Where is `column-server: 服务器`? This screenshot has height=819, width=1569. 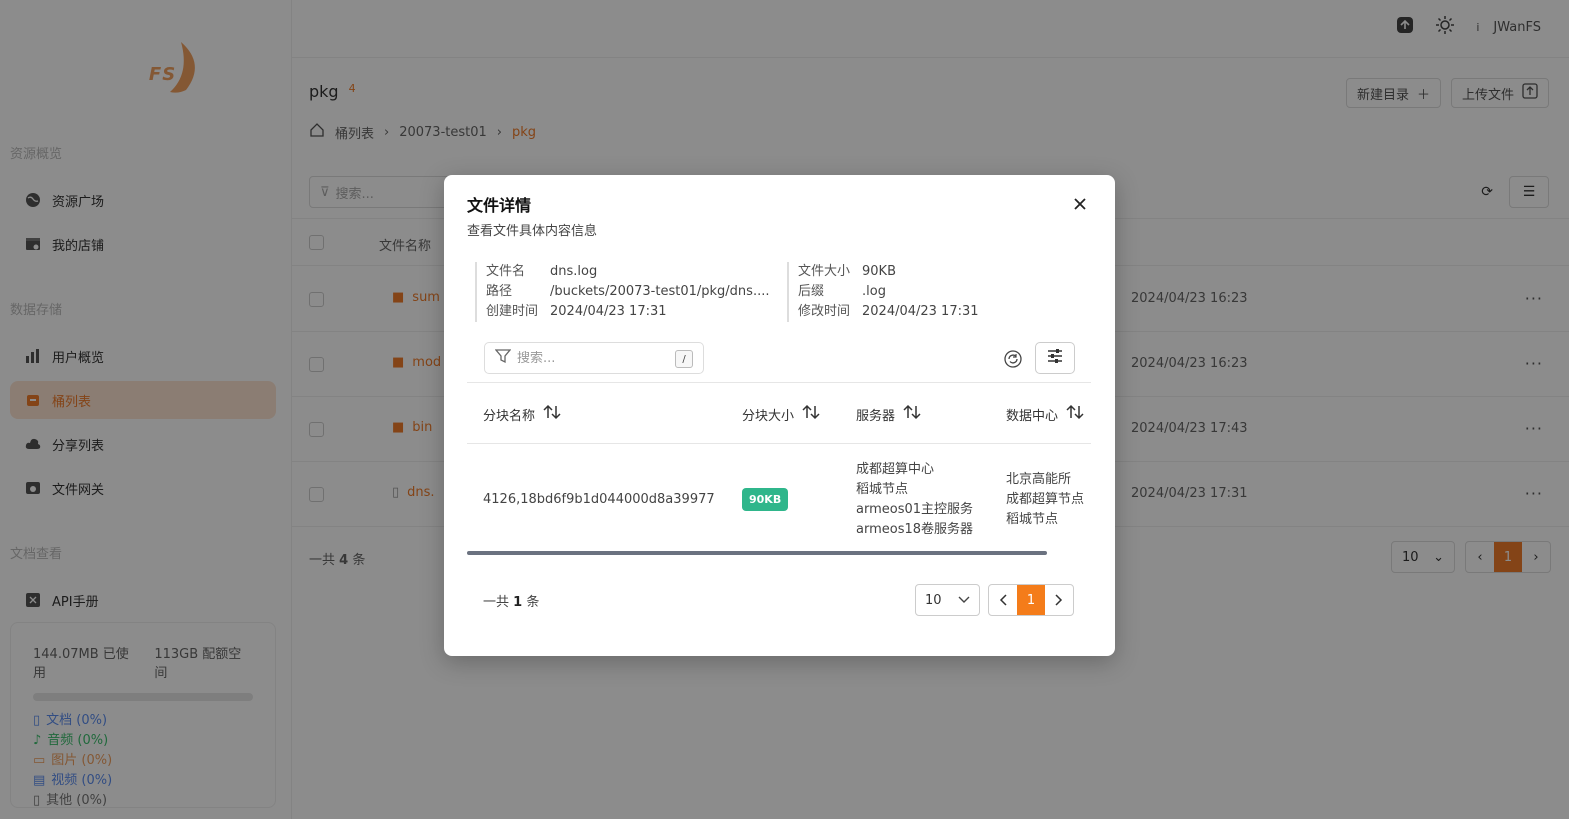 column-server: 服务器 is located at coordinates (888, 414).